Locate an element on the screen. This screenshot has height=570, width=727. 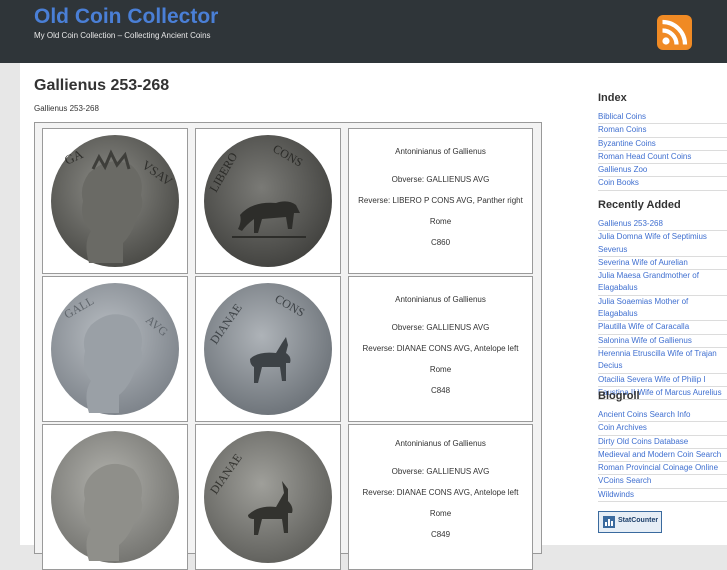
sidebar-link: Gallienus Zoo is located at coordinates (662, 171).